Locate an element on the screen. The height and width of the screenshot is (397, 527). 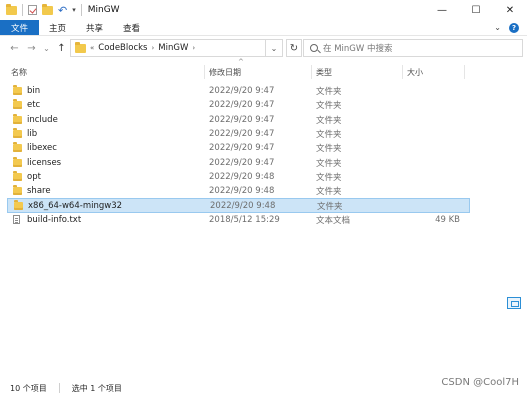
new-folder-icon is located at coordinates (47, 9).